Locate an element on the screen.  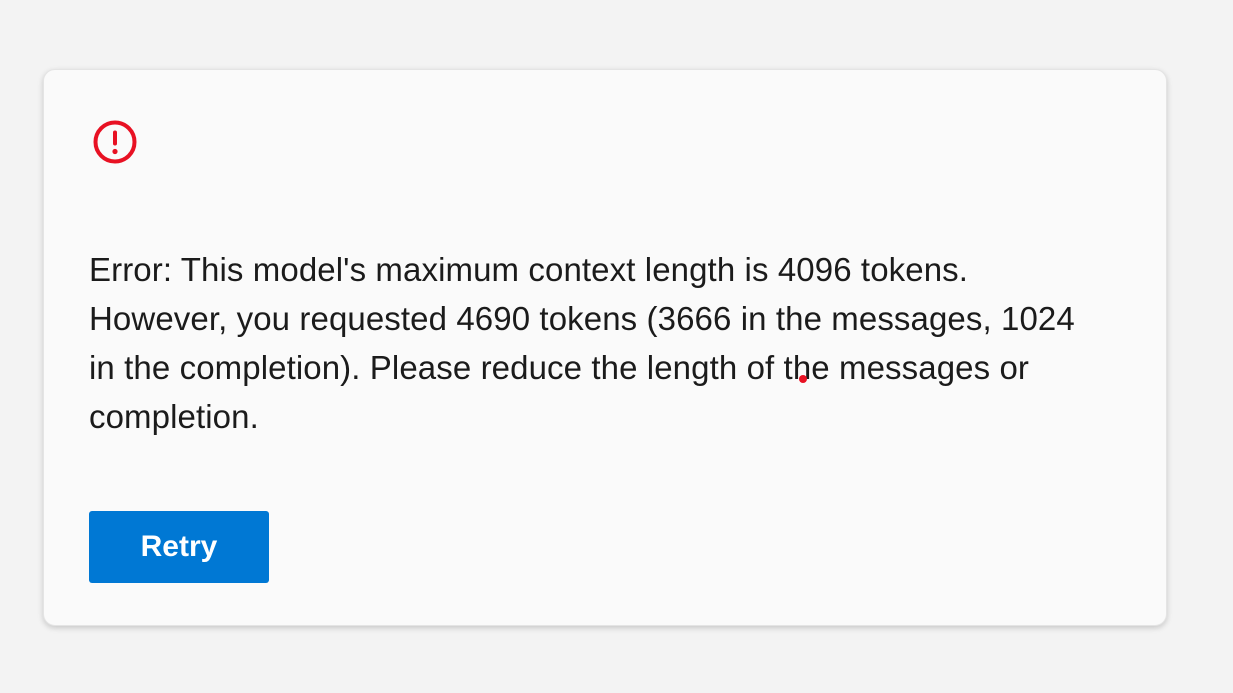
retry-button: Retry is located at coordinates (179, 547).